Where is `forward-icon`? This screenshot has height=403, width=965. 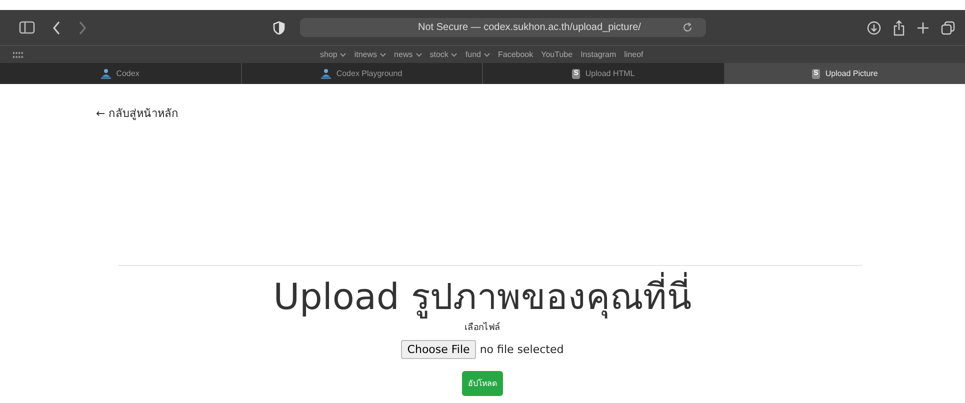
forward-icon is located at coordinates (82, 27).